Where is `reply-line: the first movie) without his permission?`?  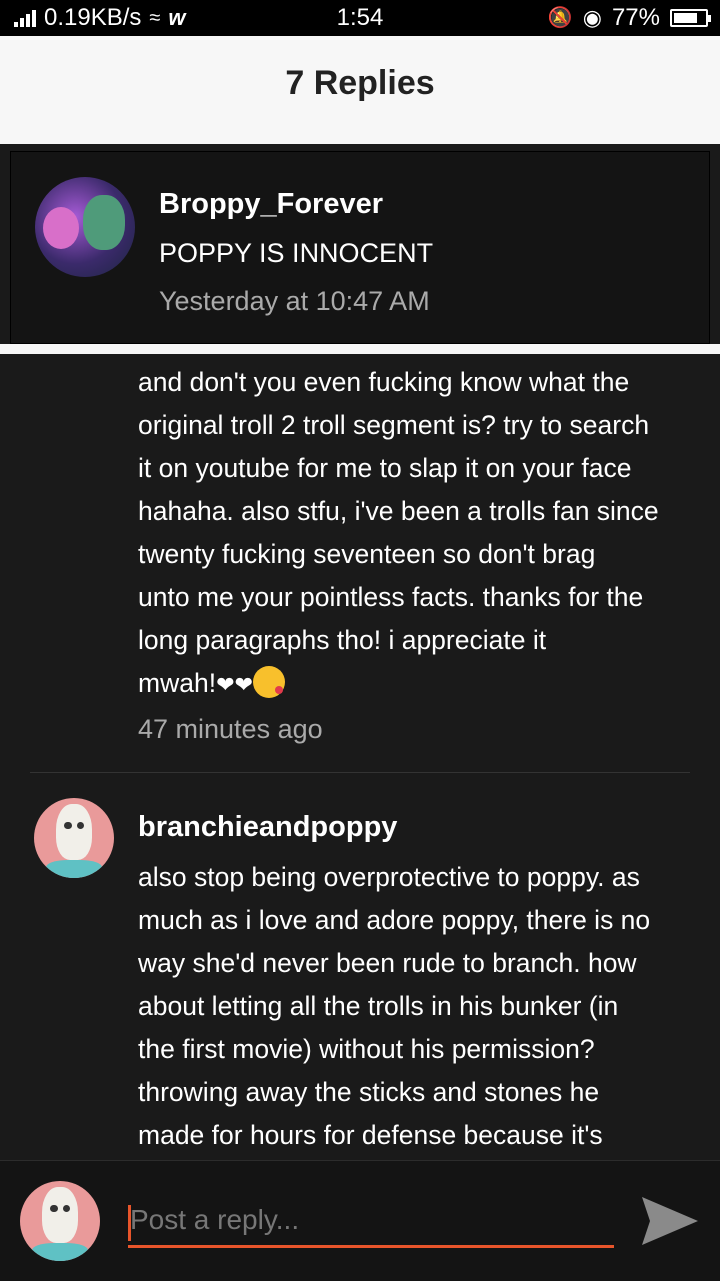 reply-line: the first movie) without his permission? is located at coordinates (366, 1049).